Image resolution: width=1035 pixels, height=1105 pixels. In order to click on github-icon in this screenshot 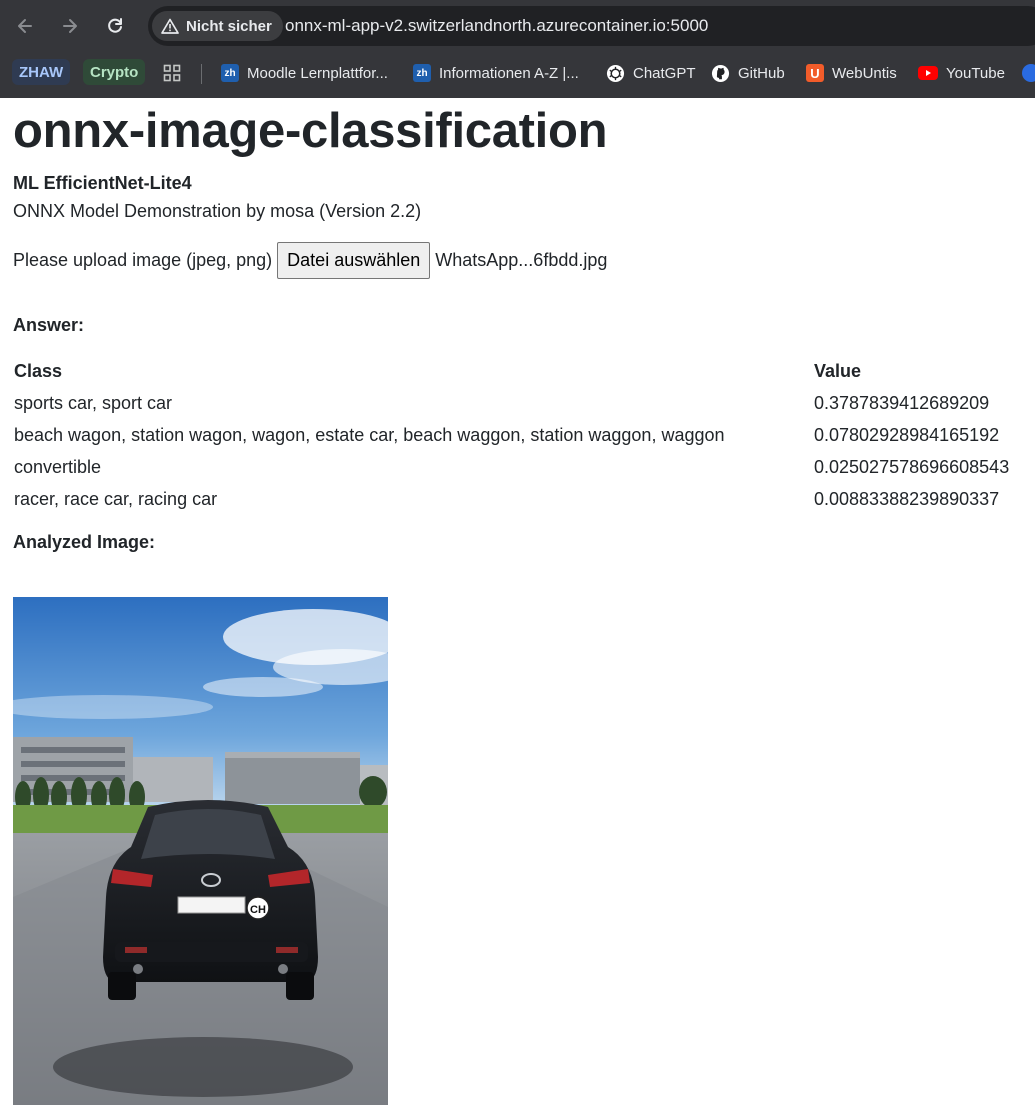, I will do `click(720, 73)`.